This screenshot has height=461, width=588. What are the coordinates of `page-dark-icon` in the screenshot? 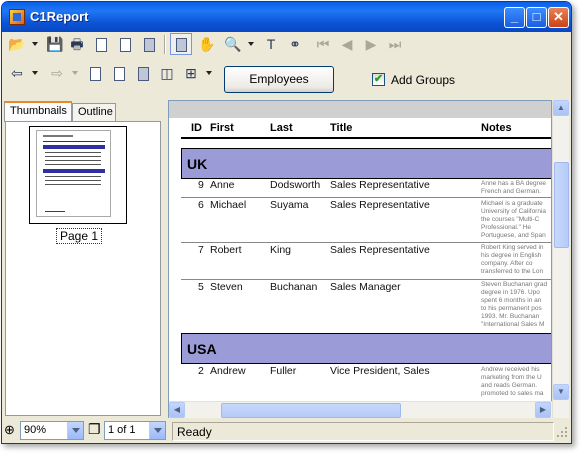 It's located at (149, 44).